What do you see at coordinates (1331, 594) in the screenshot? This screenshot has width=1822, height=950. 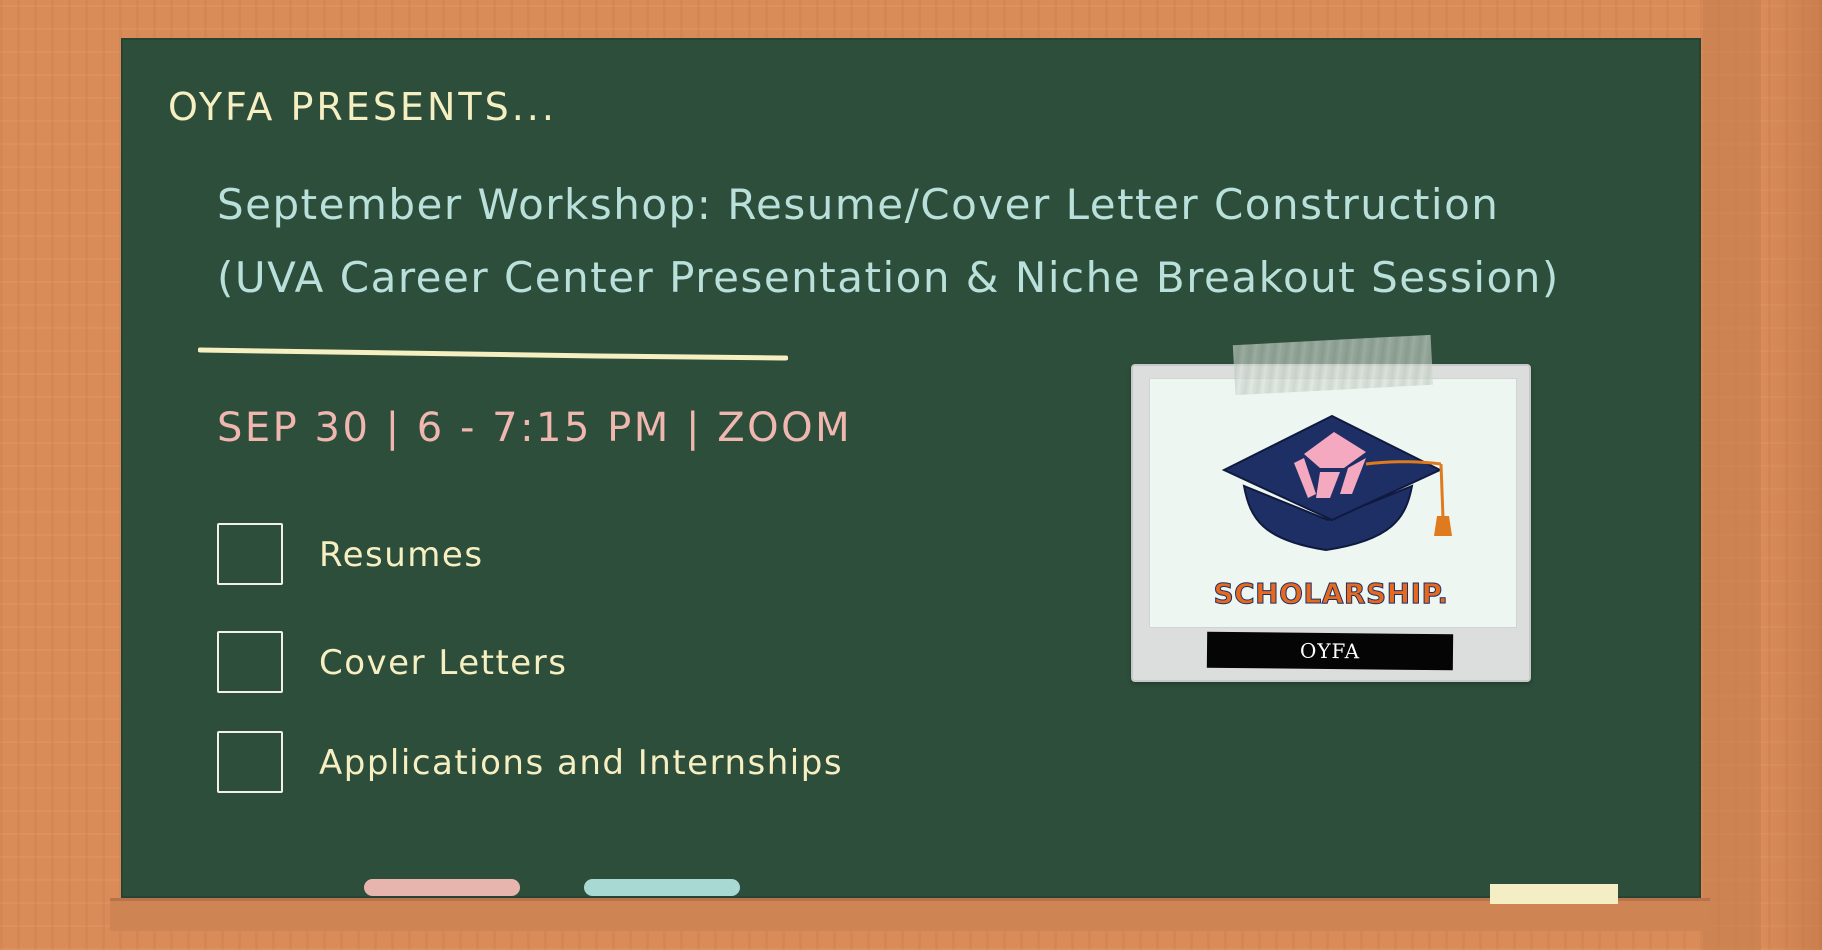 I see `scholarship-logo-text: SCHOLARSHIP.` at bounding box center [1331, 594].